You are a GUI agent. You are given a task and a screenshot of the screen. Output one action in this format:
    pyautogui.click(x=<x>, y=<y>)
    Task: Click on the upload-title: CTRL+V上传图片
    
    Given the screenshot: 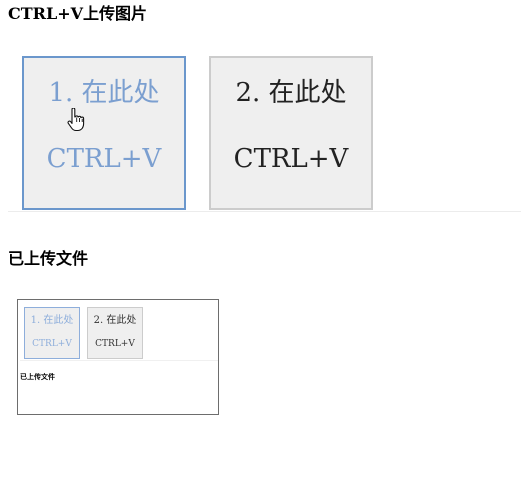 What is the action you would take?
    pyautogui.click(x=78, y=13)
    